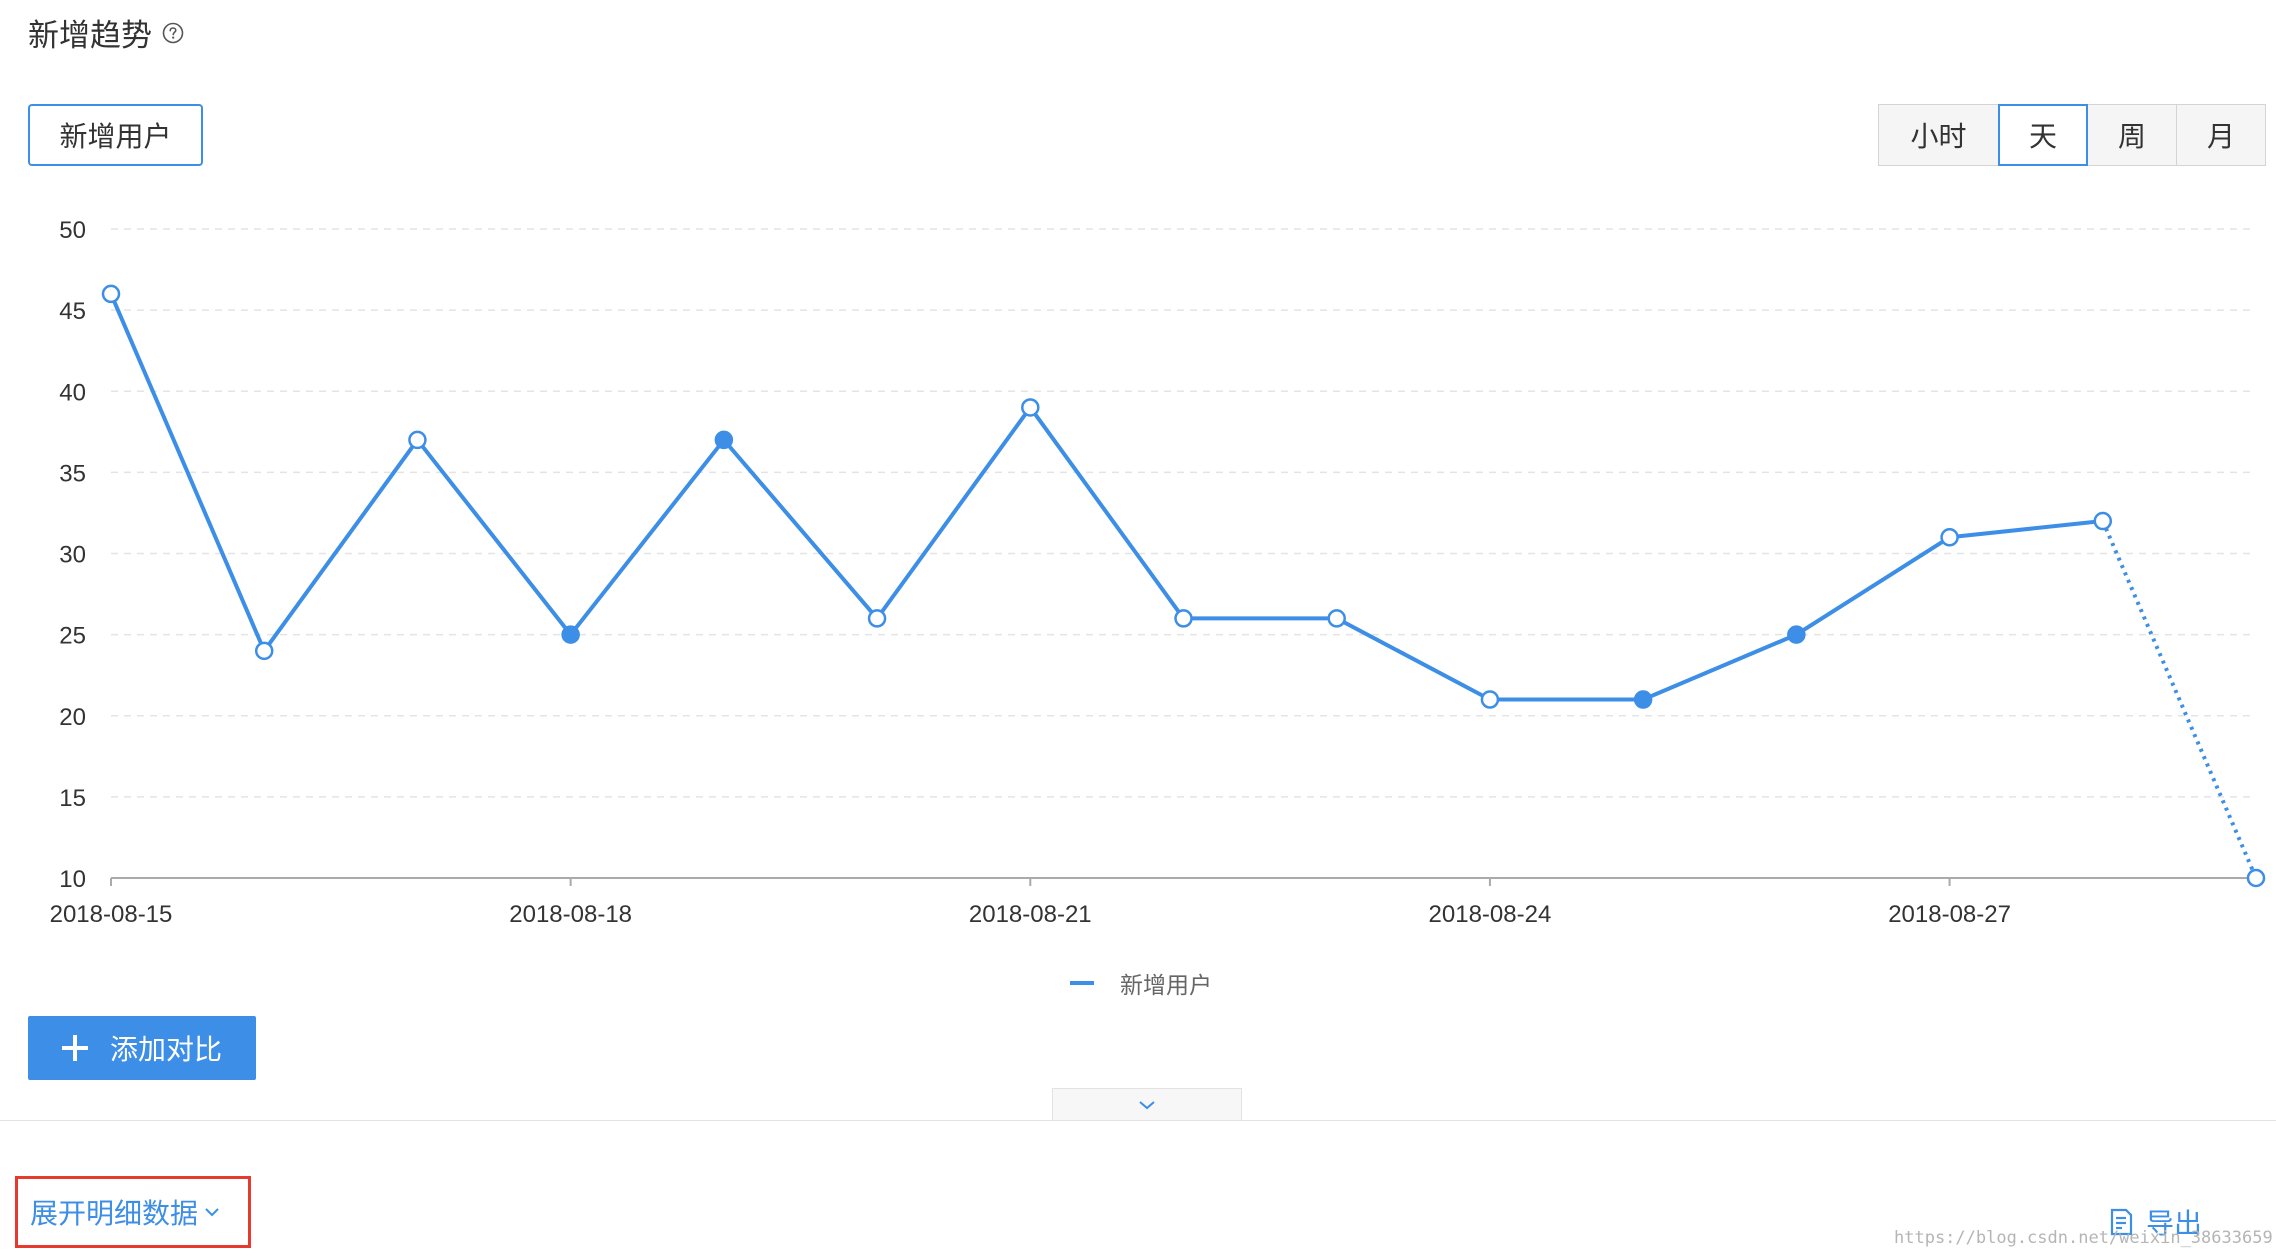 This screenshot has height=1258, width=2276. What do you see at coordinates (2132, 135) in the screenshot?
I see `granularity-week-button: 周` at bounding box center [2132, 135].